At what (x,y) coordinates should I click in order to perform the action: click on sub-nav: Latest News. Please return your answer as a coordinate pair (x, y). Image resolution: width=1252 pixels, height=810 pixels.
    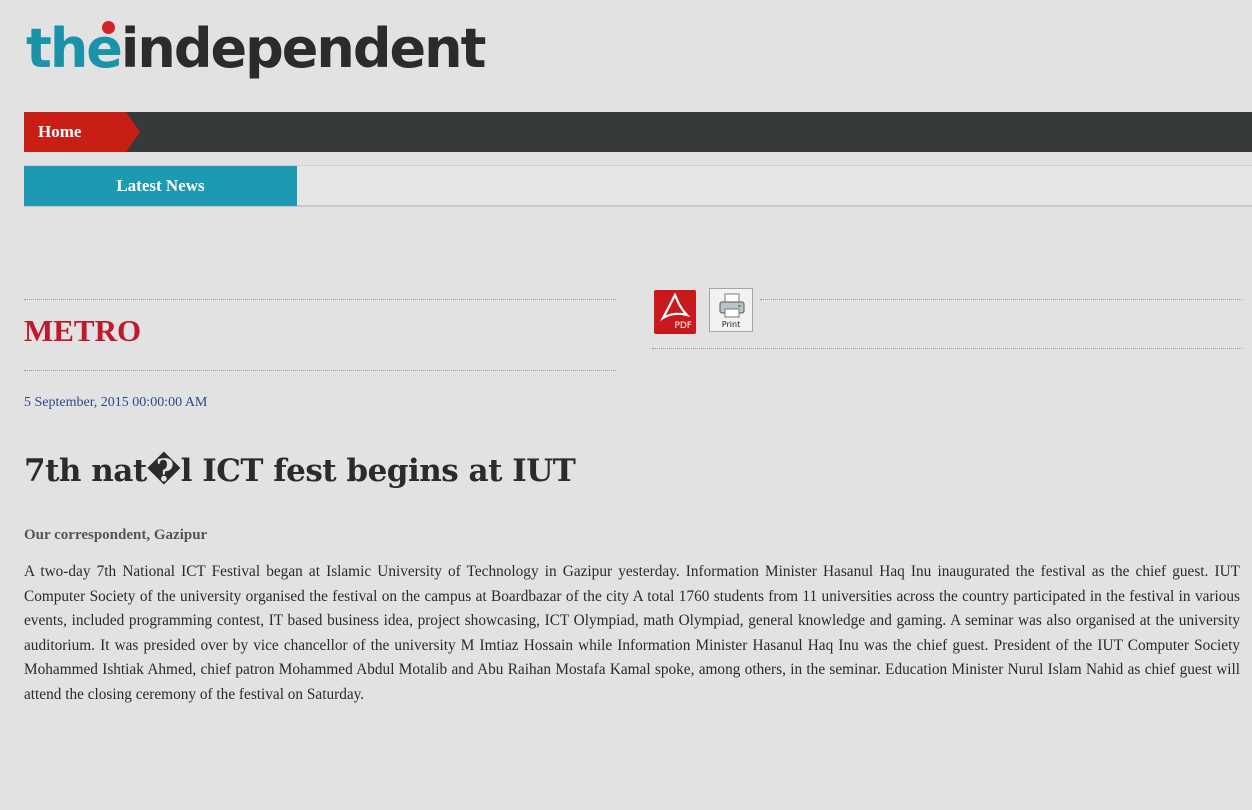
    Looking at the image, I should click on (638, 186).